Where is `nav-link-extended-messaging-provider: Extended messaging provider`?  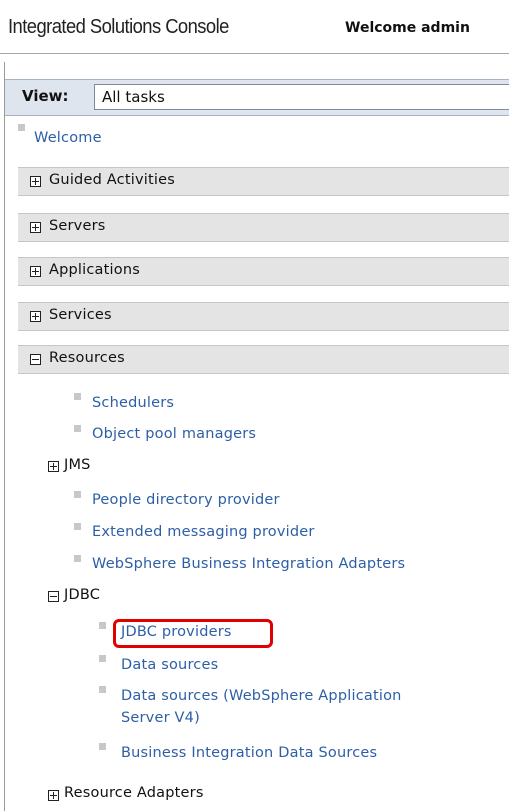 nav-link-extended-messaging-provider: Extended messaging provider is located at coordinates (203, 532).